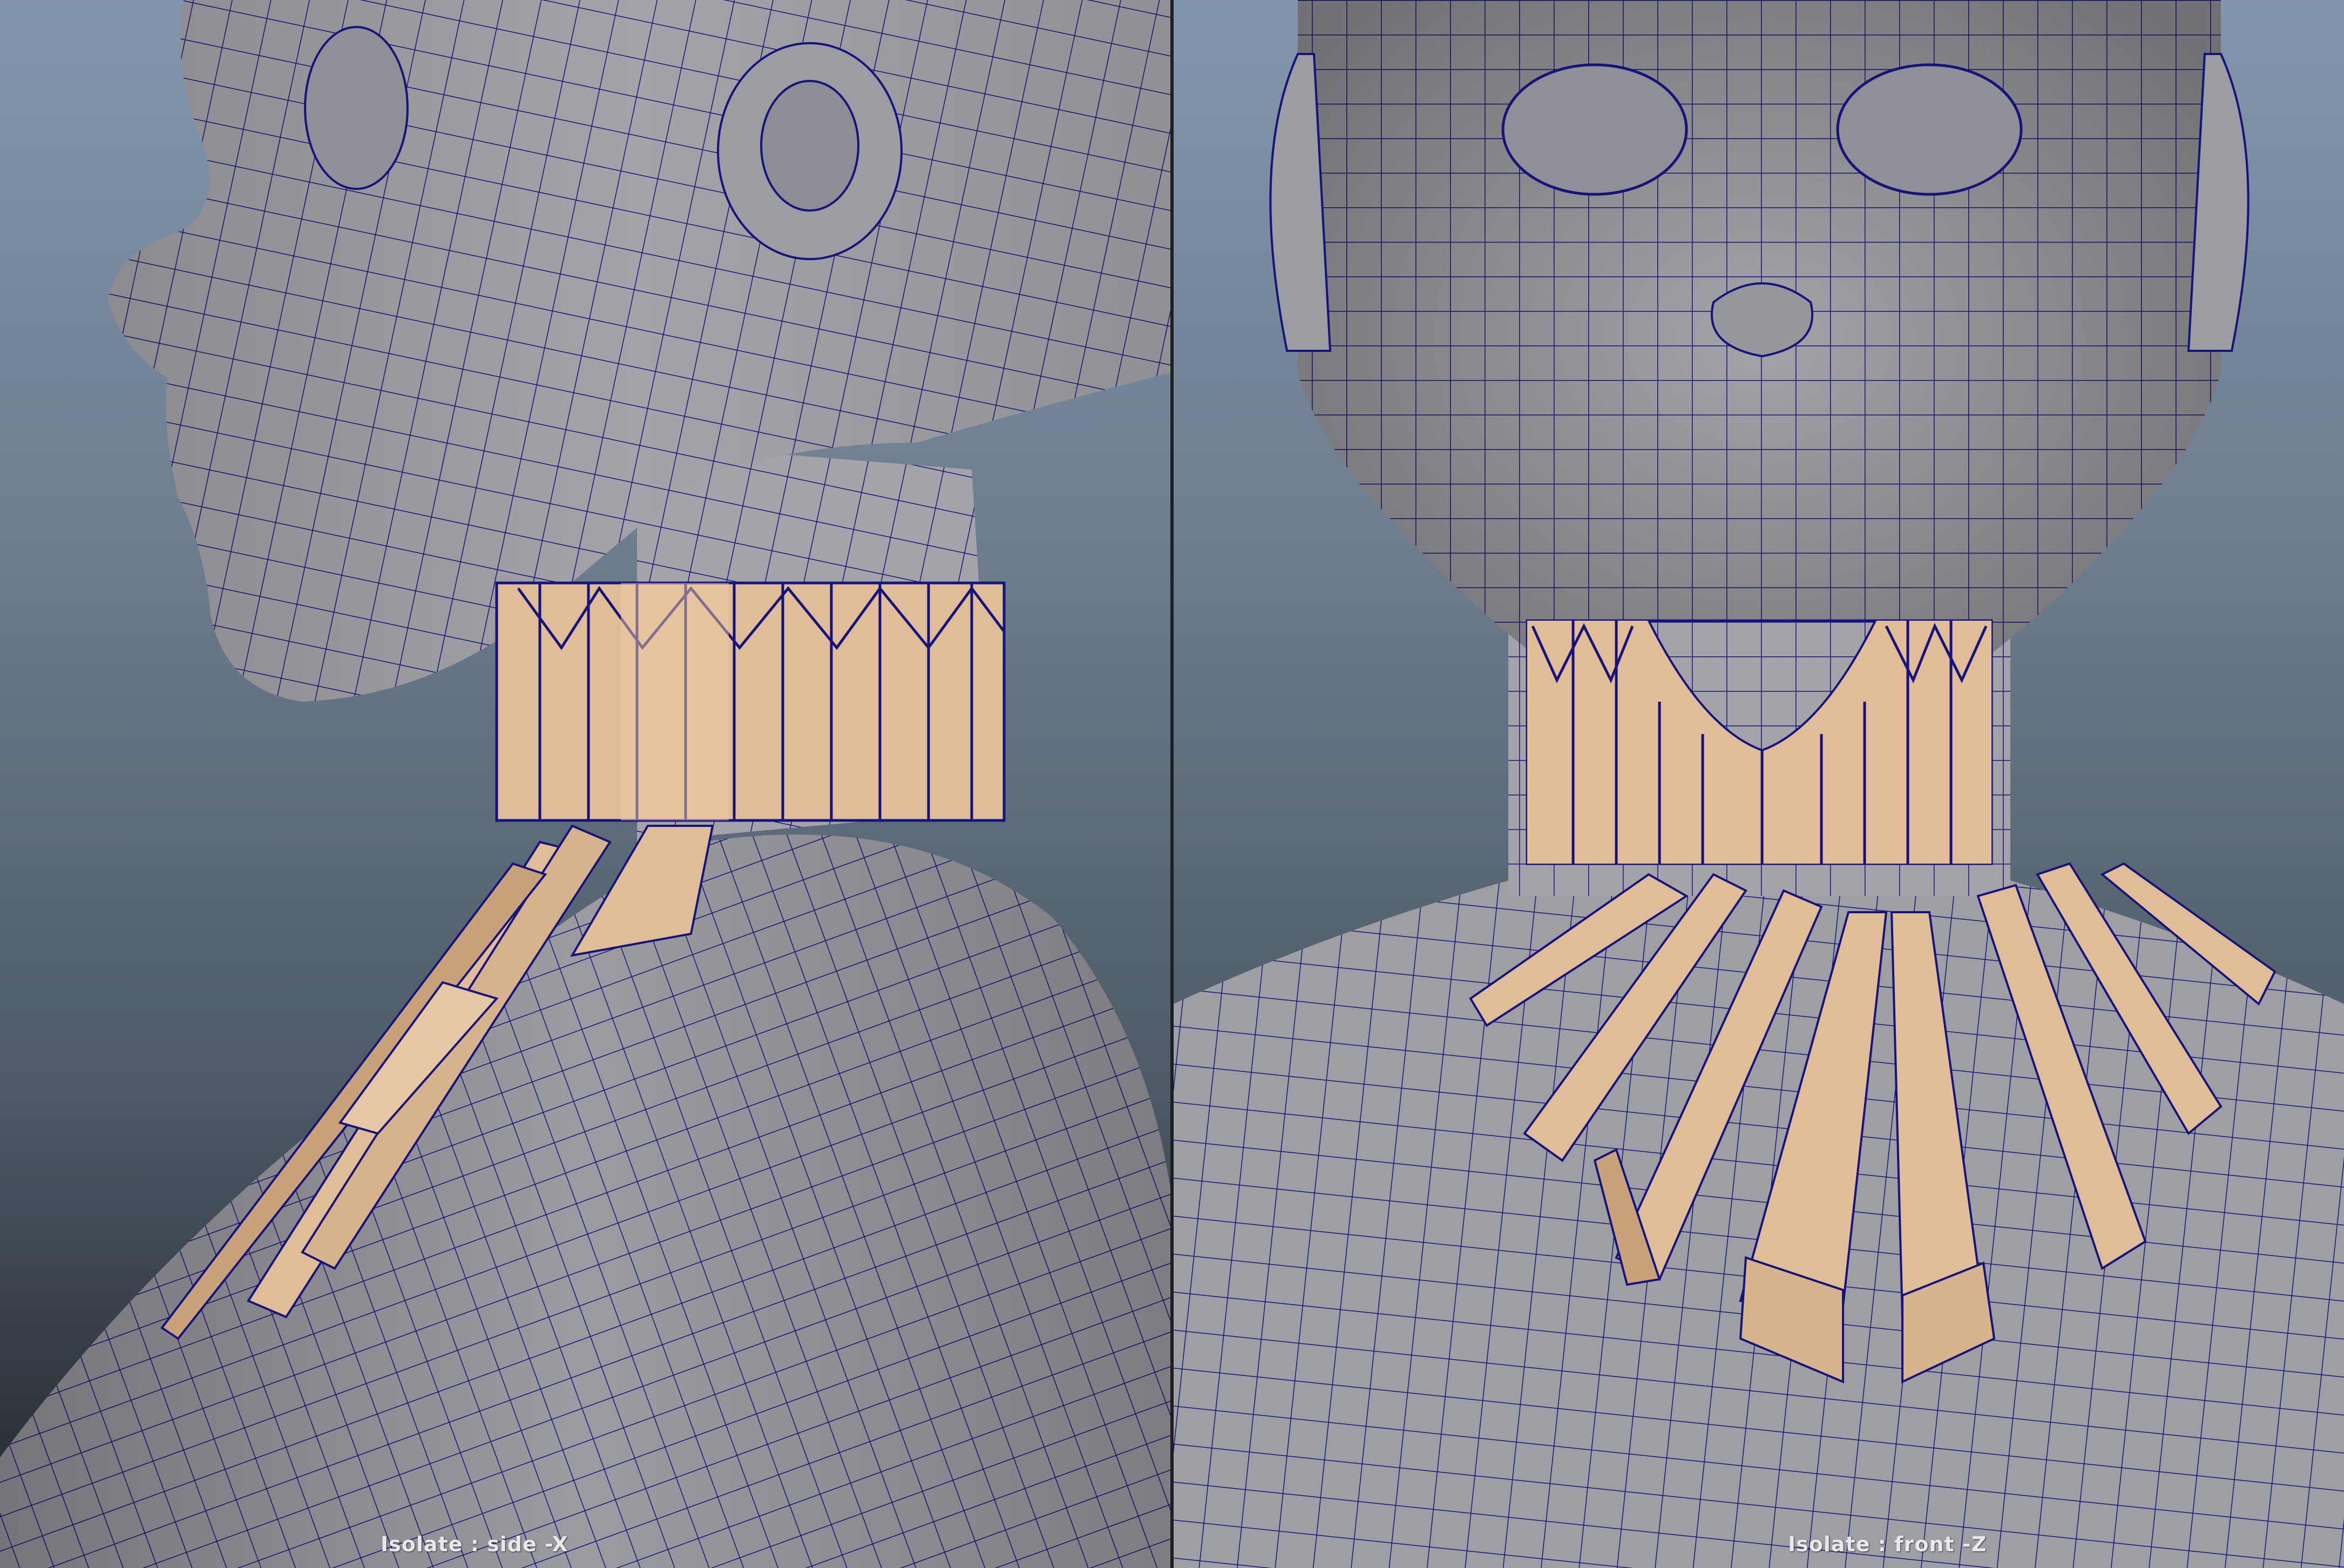 This screenshot has width=2344, height=1568. I want to click on side-eye-socket, so click(357, 108).